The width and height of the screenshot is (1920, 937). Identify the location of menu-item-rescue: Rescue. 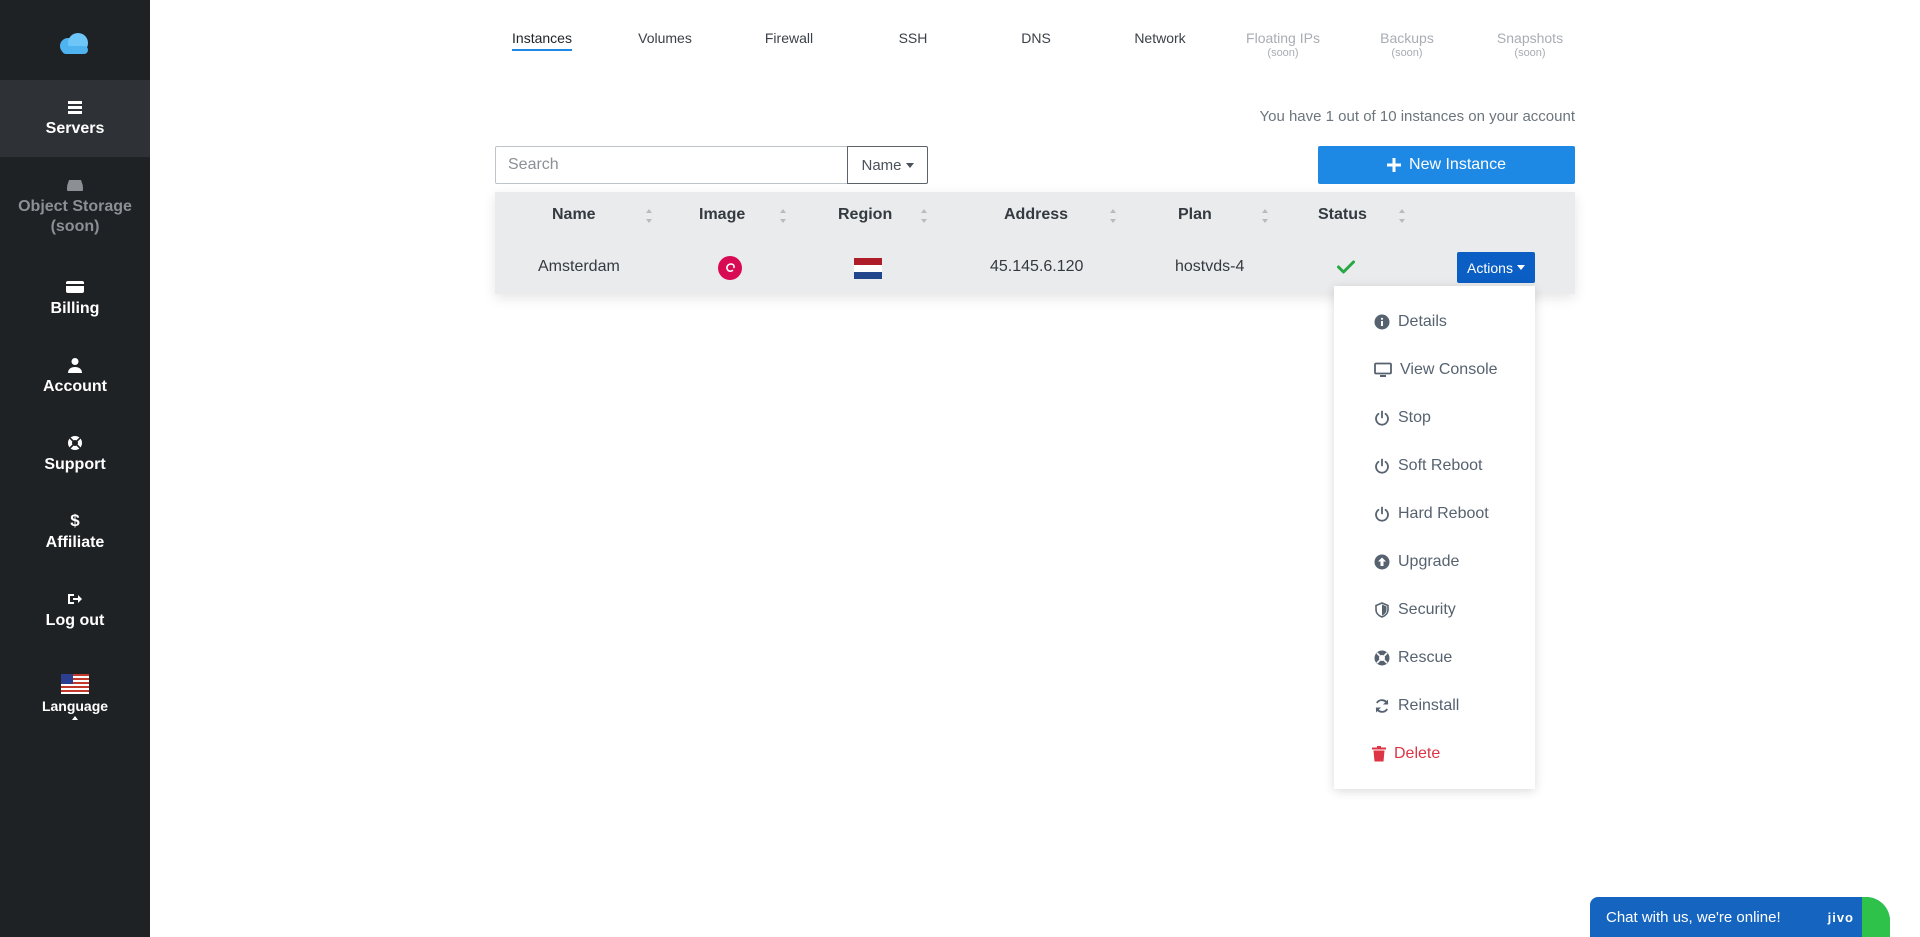
(1413, 658).